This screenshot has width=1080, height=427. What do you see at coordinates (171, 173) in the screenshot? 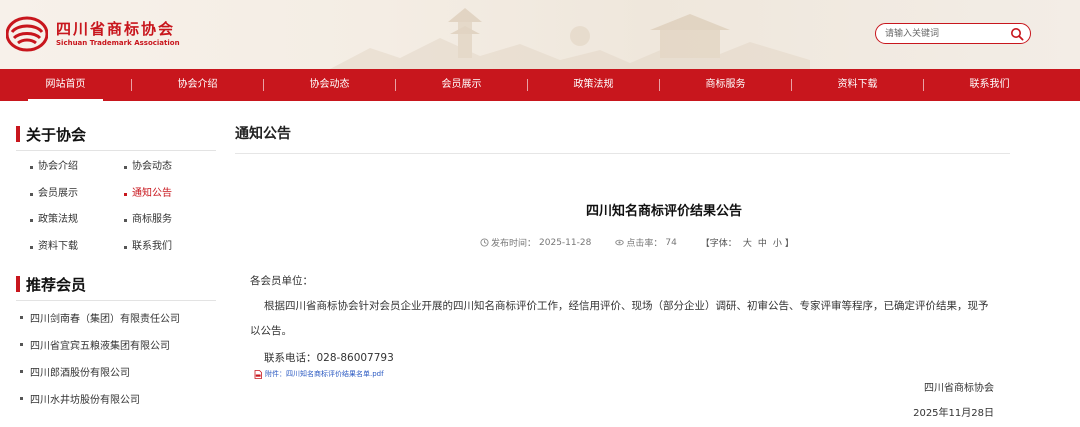
I see `sidebar-item-news: 协会动态` at bounding box center [171, 173].